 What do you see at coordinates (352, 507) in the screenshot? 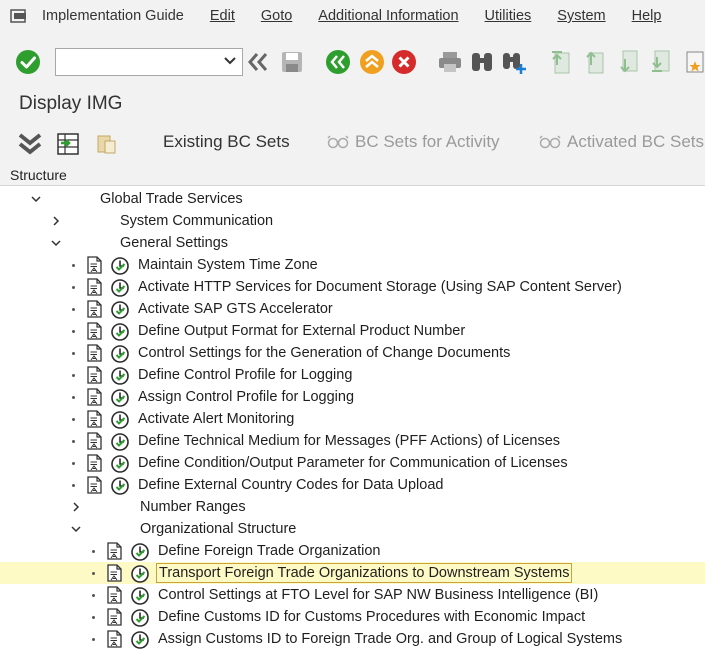
I see `tree-folder-row: Number Ranges` at bounding box center [352, 507].